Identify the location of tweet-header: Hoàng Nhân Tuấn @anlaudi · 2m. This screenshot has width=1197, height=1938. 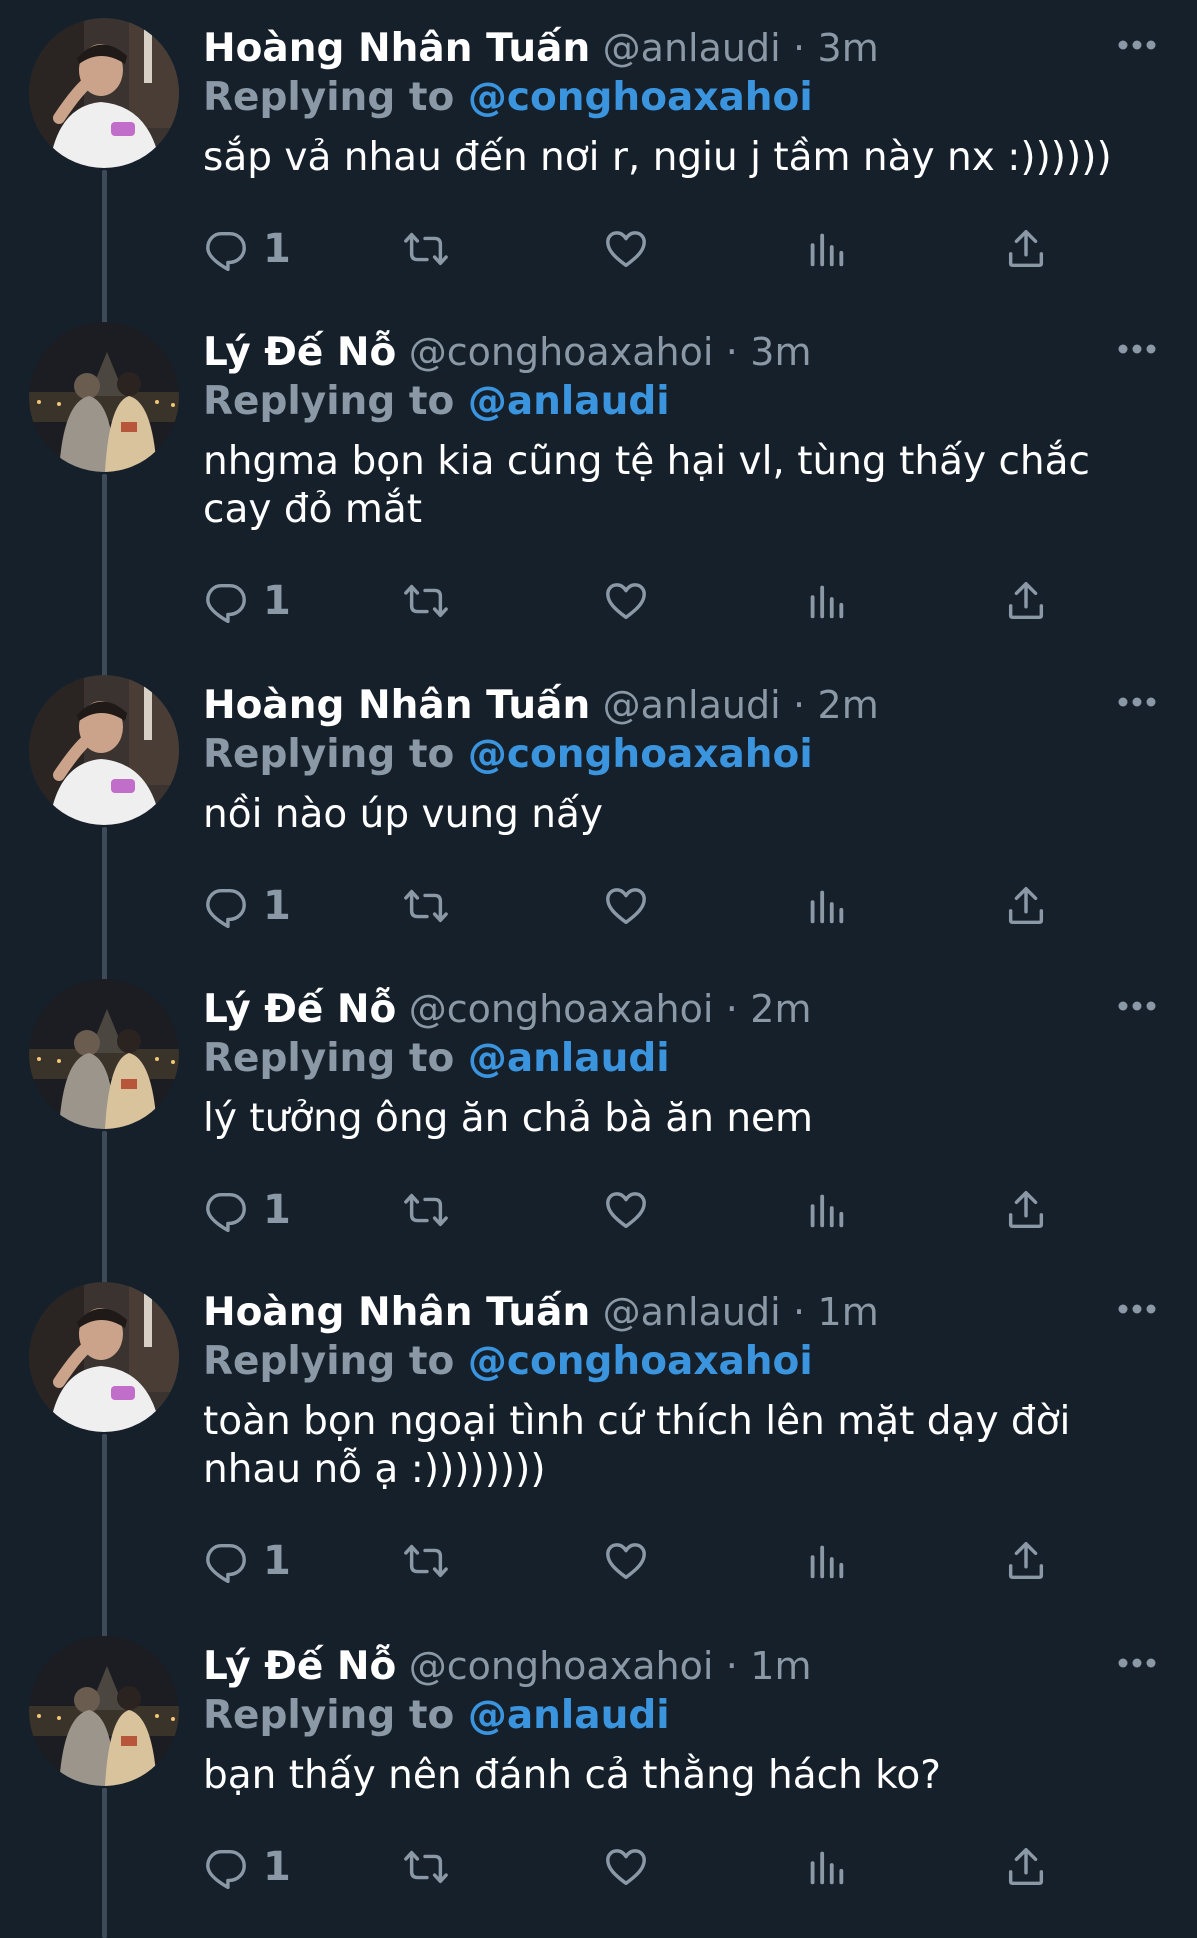
(541, 705).